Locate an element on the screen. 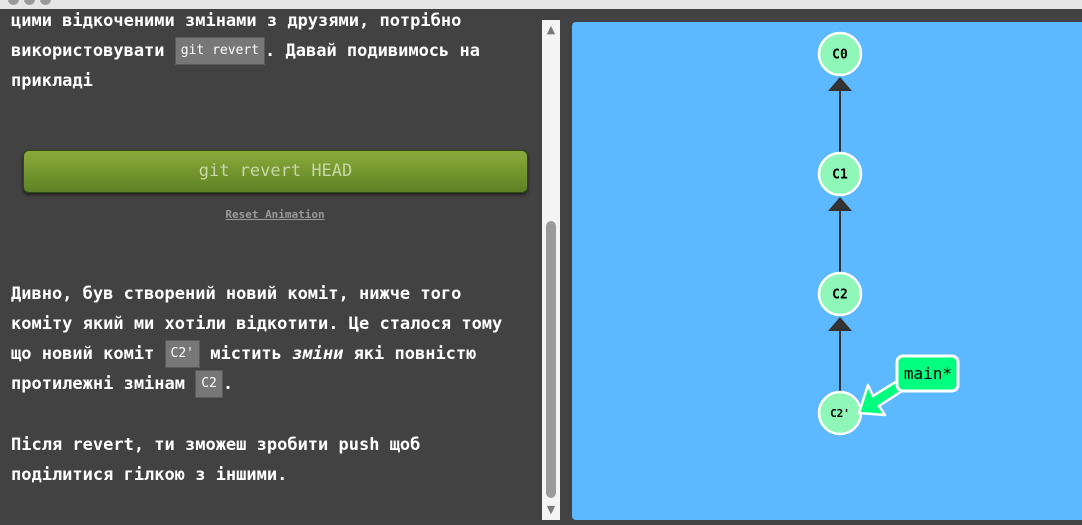 The image size is (1082, 525). scrollbar-thumb is located at coordinates (551, 359).